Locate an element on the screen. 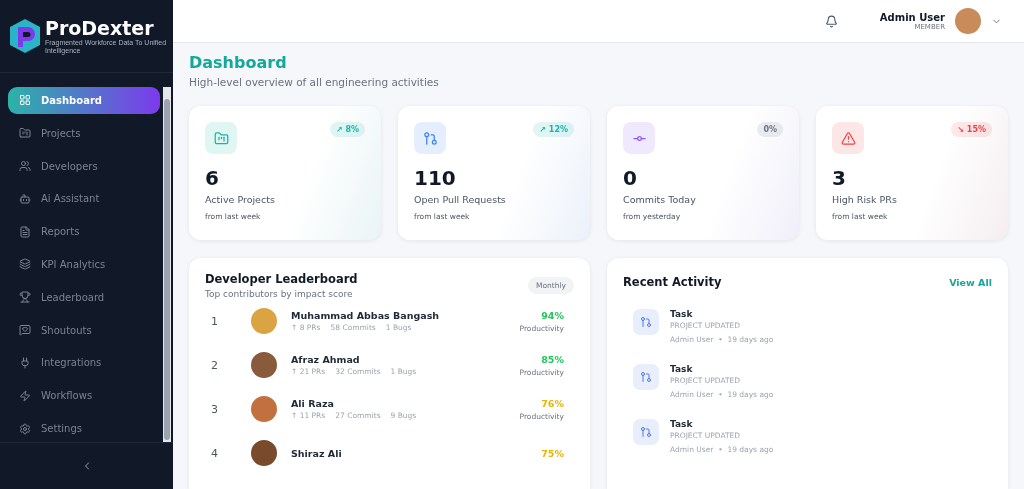 The image size is (1024, 489). nav-item: Workflows is located at coordinates (84, 396).